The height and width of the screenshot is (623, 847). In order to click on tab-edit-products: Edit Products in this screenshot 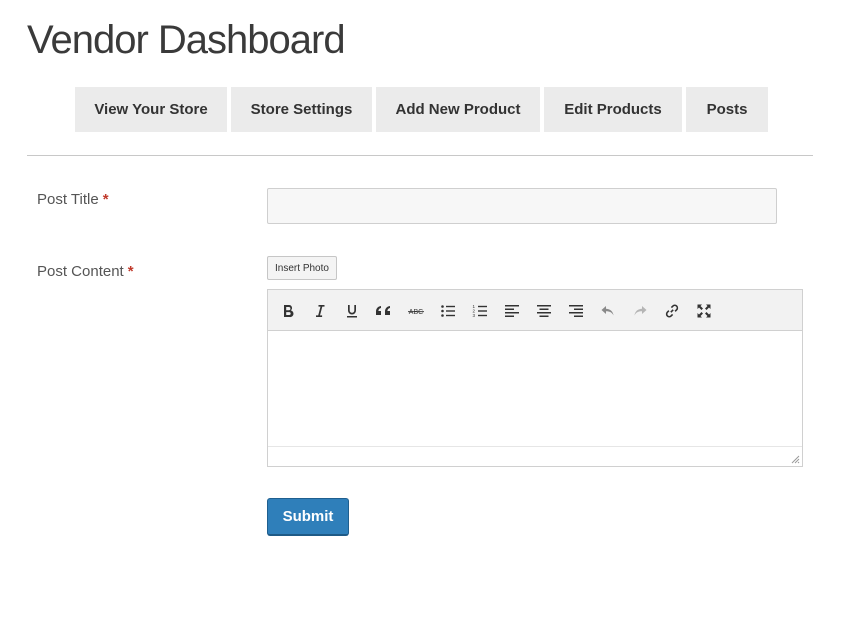, I will do `click(613, 109)`.